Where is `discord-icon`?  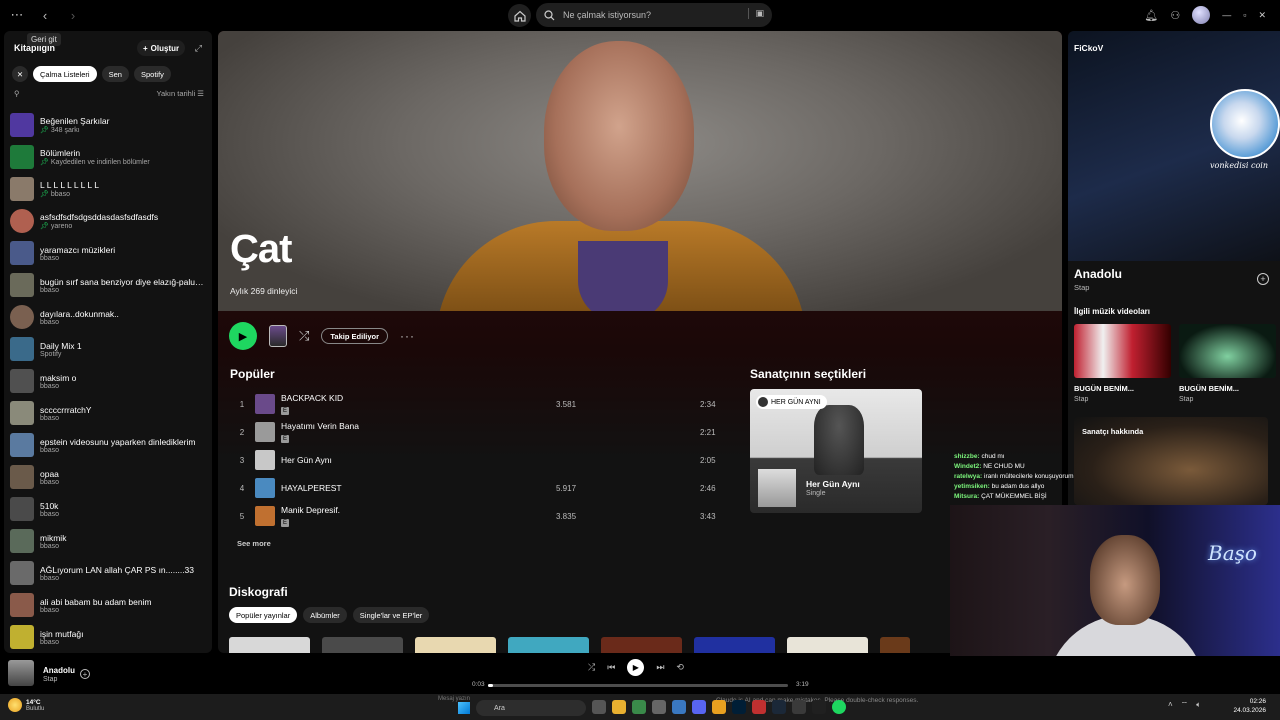 discord-icon is located at coordinates (699, 707).